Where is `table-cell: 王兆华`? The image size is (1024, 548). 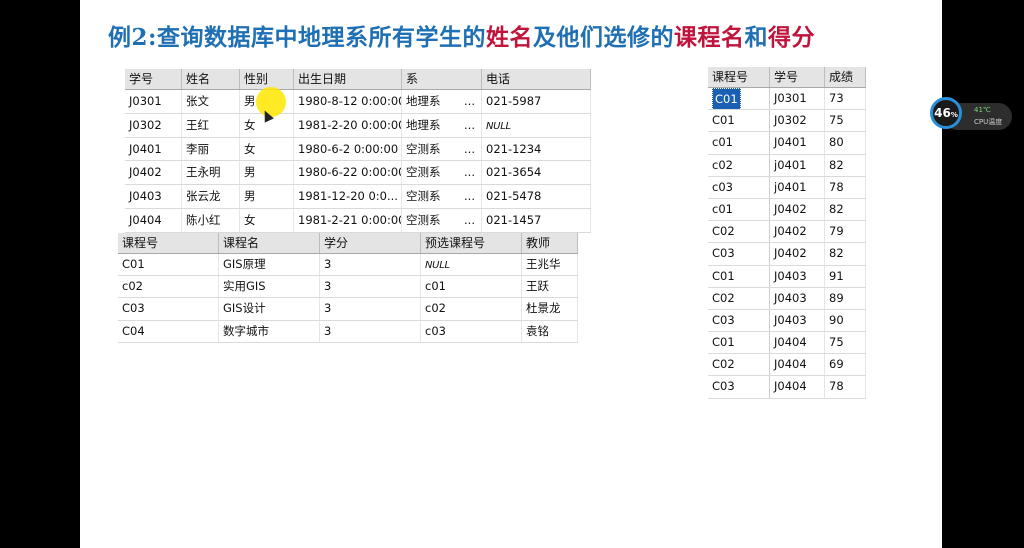 table-cell: 王兆华 is located at coordinates (550, 265).